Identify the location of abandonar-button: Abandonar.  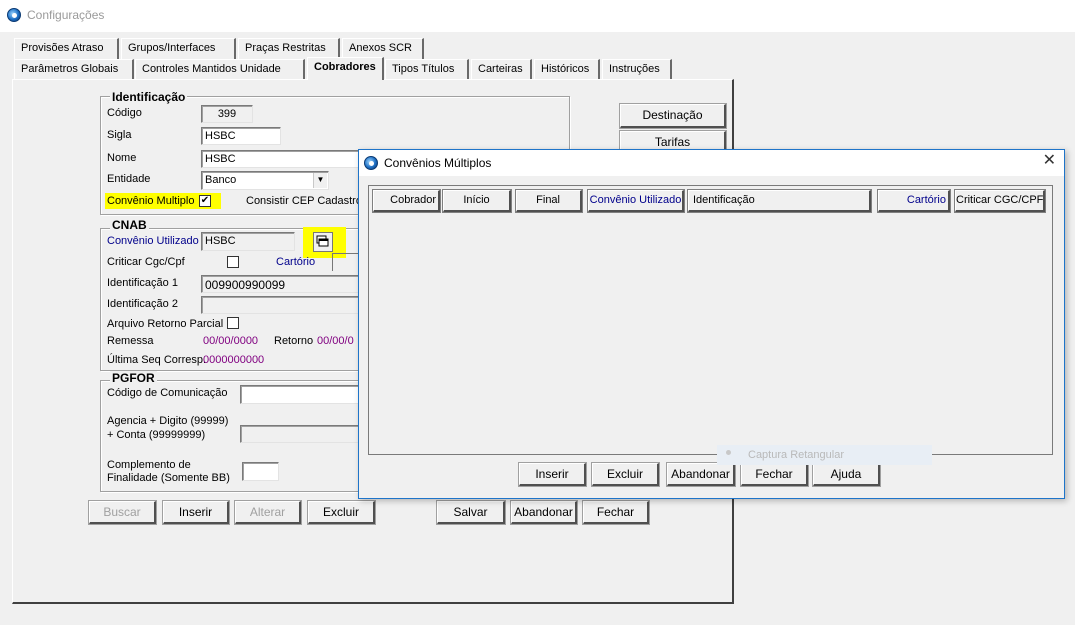
(544, 512).